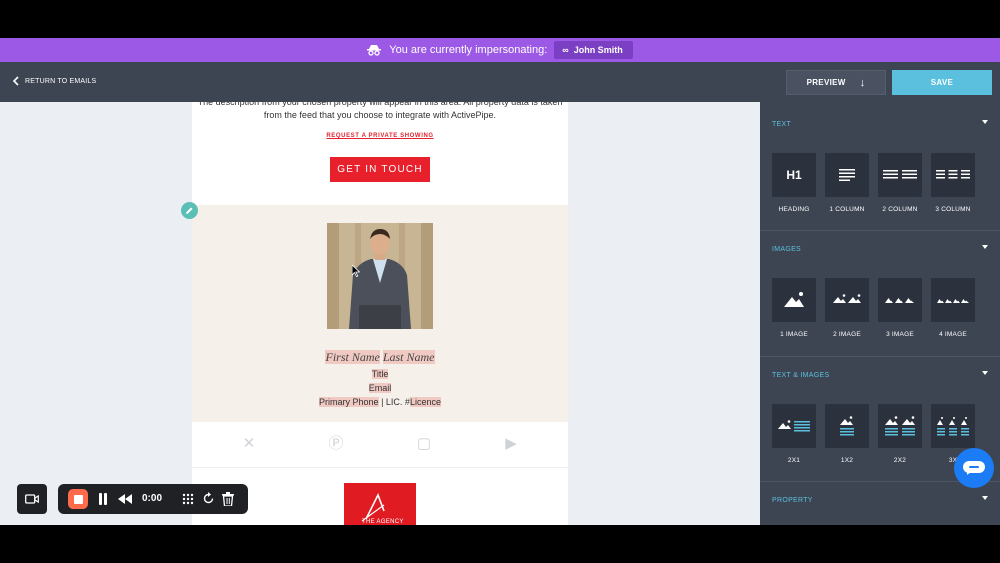 This screenshot has height=563, width=1000. What do you see at coordinates (900, 460) in the screenshot?
I see `label-2x2: 2X2` at bounding box center [900, 460].